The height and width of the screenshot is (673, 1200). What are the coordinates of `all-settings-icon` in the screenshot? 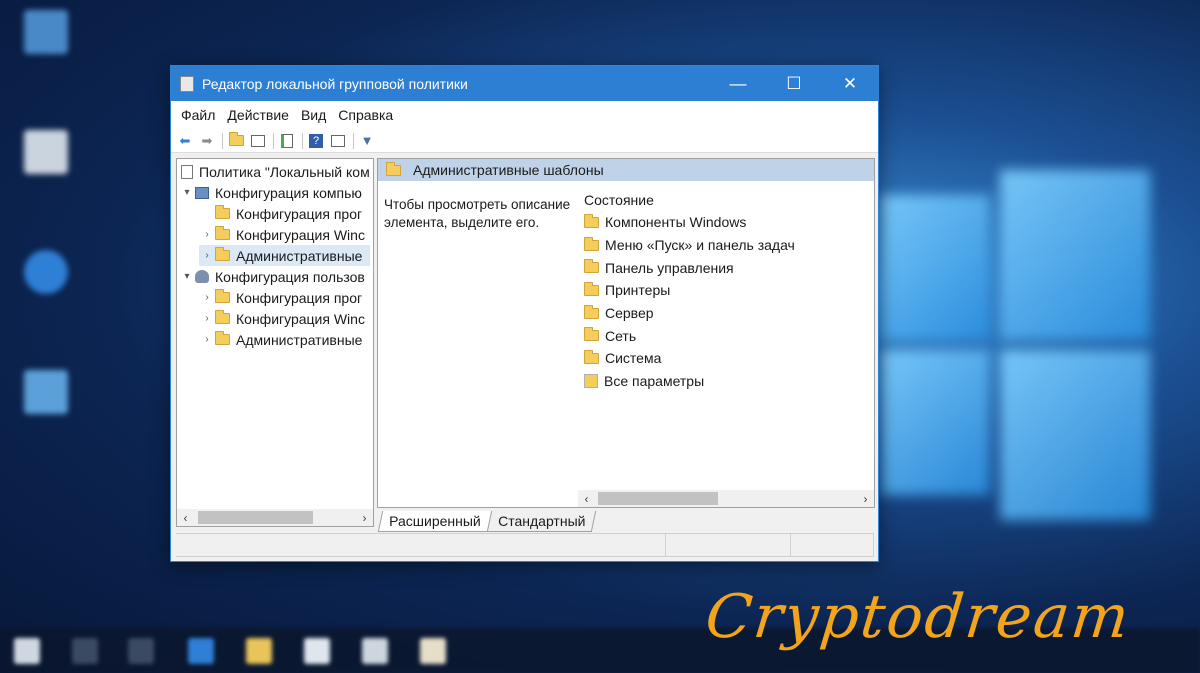 It's located at (591, 381).